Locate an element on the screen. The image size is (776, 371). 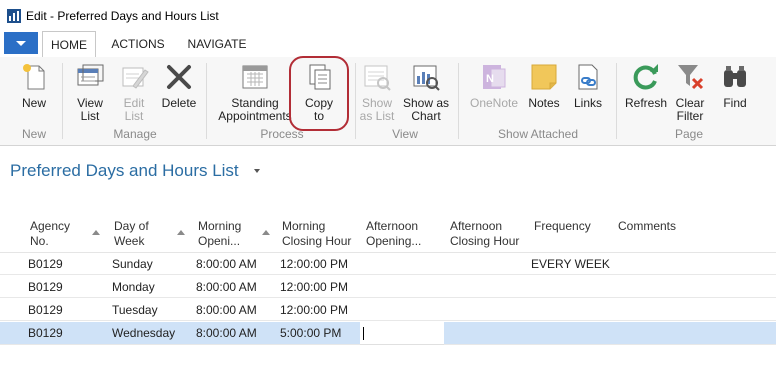
column-header-agency-no: Agency No. is located at coordinates (50, 234).